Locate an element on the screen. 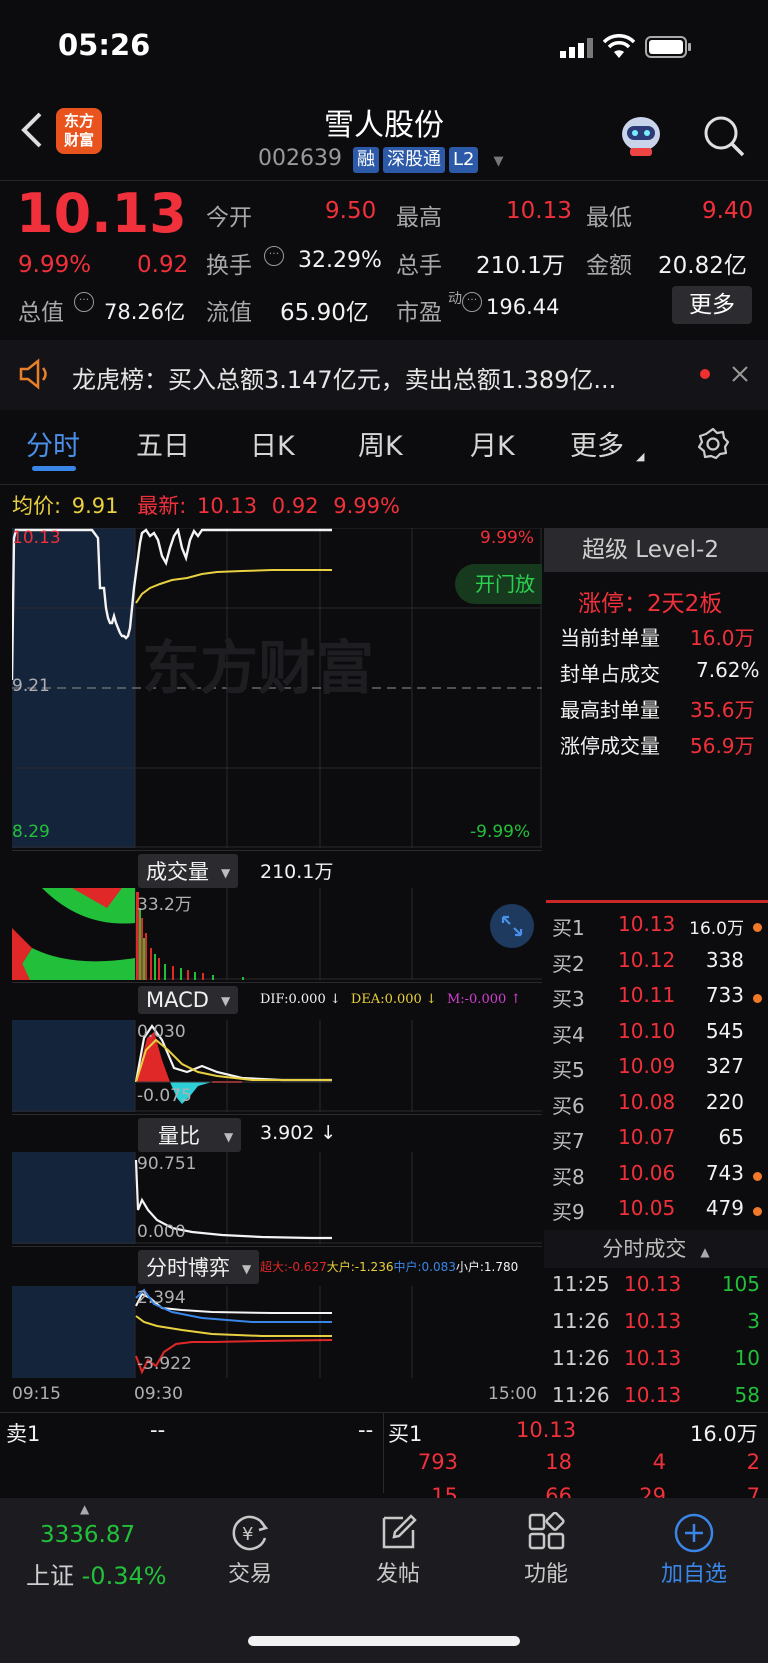 The width and height of the screenshot is (768, 1663). orderbook-row: 买8 10.06 743 is located at coordinates (660, 1177).